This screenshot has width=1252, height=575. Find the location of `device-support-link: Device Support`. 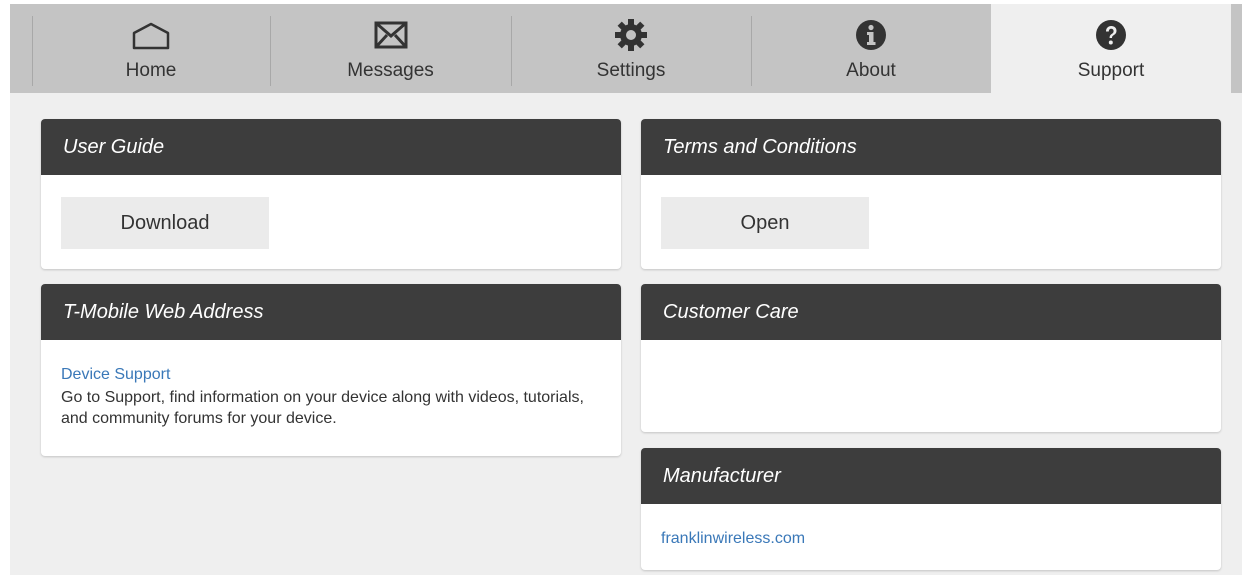

device-support-link: Device Support is located at coordinates (115, 375).